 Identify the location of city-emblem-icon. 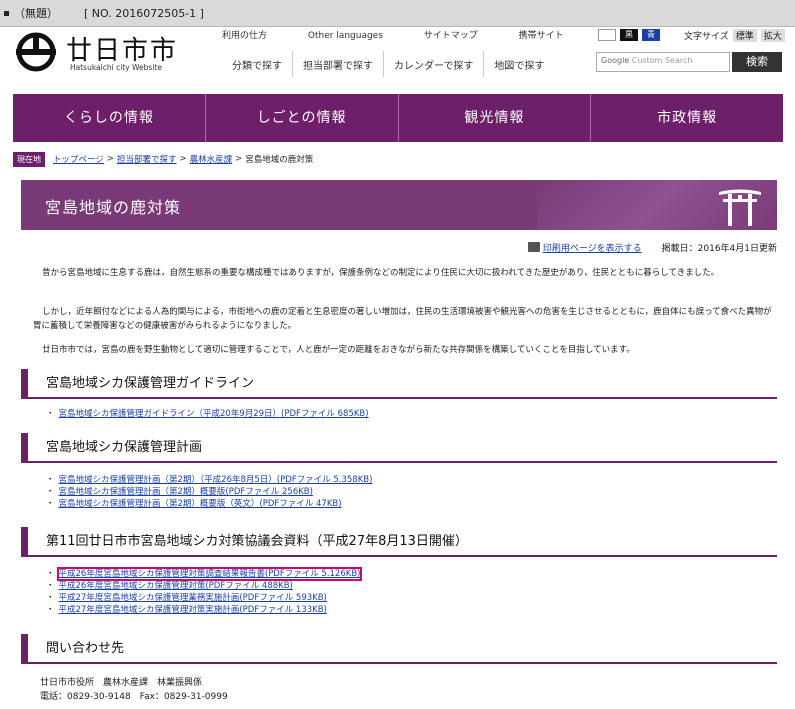
(36, 52).